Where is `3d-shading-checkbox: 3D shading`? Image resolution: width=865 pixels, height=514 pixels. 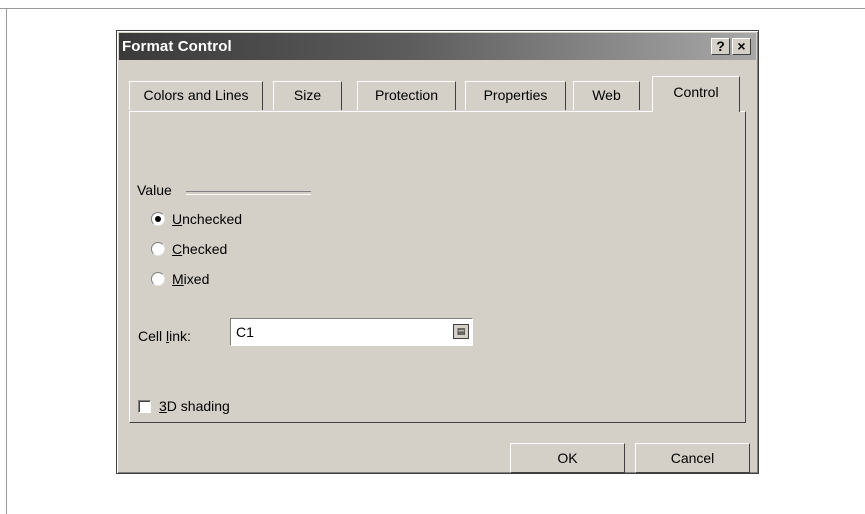 3d-shading-checkbox: 3D shading is located at coordinates (184, 406).